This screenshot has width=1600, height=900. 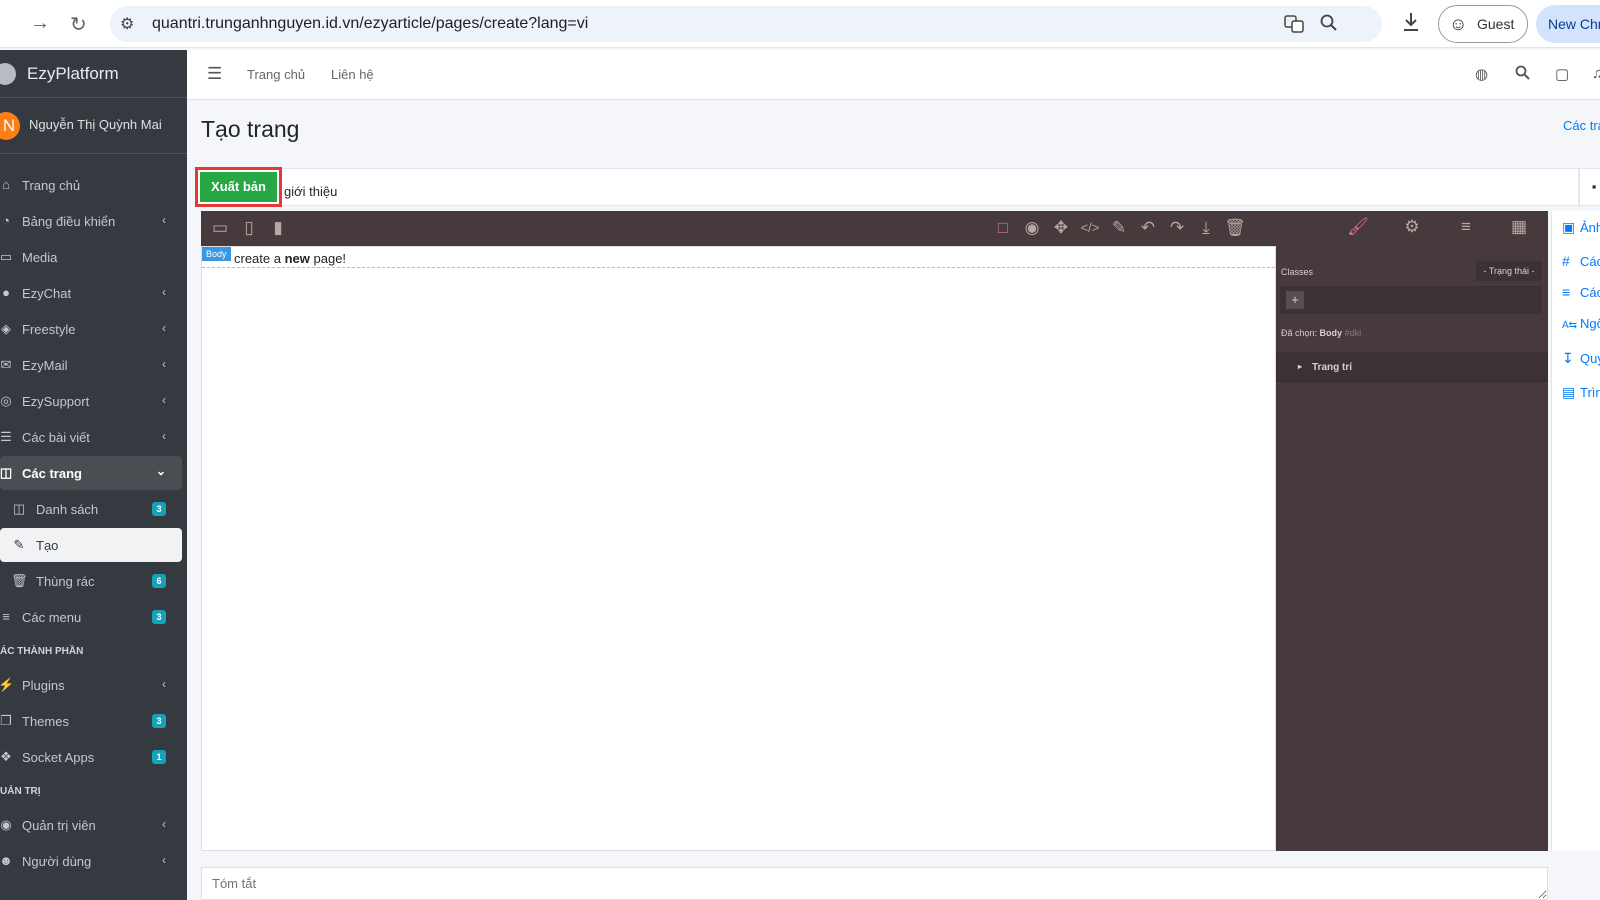 What do you see at coordinates (159, 757) in the screenshot?
I see `count-badge: 1` at bounding box center [159, 757].